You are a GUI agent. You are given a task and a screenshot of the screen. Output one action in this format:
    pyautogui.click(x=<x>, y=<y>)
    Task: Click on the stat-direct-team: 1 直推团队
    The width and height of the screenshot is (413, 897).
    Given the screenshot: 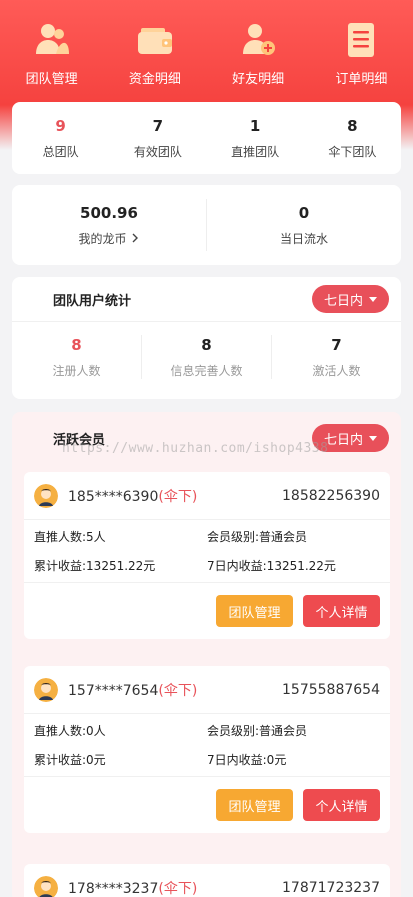 What is the action you would take?
    pyautogui.click(x=255, y=138)
    